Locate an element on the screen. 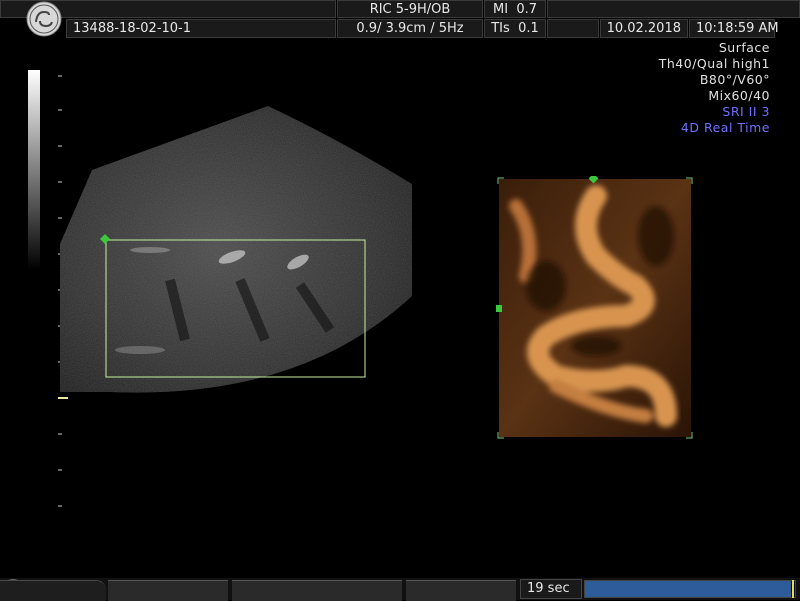 Image resolution: width=800 pixels, height=601 pixels. cine-progress-fill is located at coordinates (688, 589).